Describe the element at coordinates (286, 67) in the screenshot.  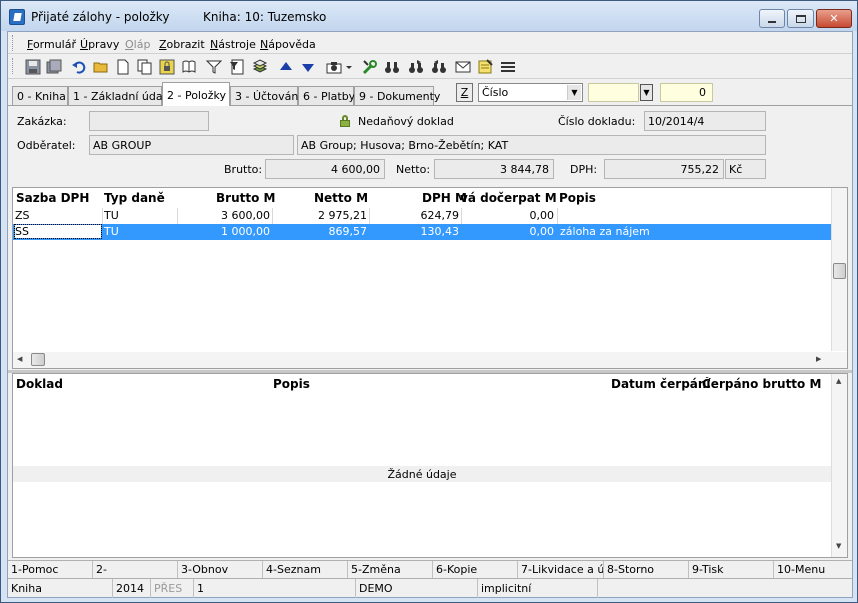
I see `arrow-up-icon` at that location.